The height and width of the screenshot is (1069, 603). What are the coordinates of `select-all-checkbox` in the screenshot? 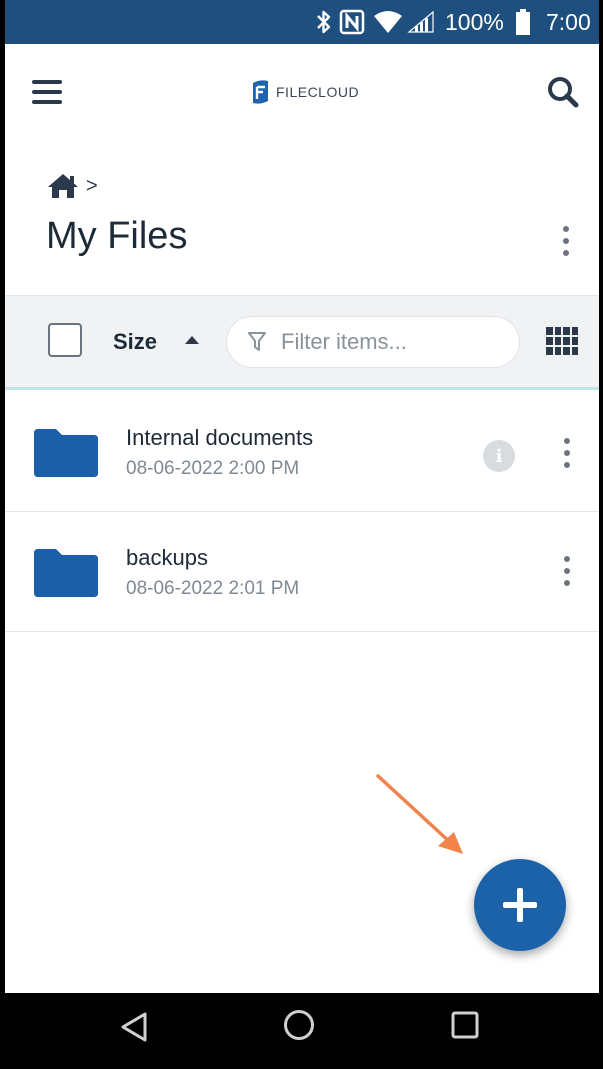 It's located at (65, 340).